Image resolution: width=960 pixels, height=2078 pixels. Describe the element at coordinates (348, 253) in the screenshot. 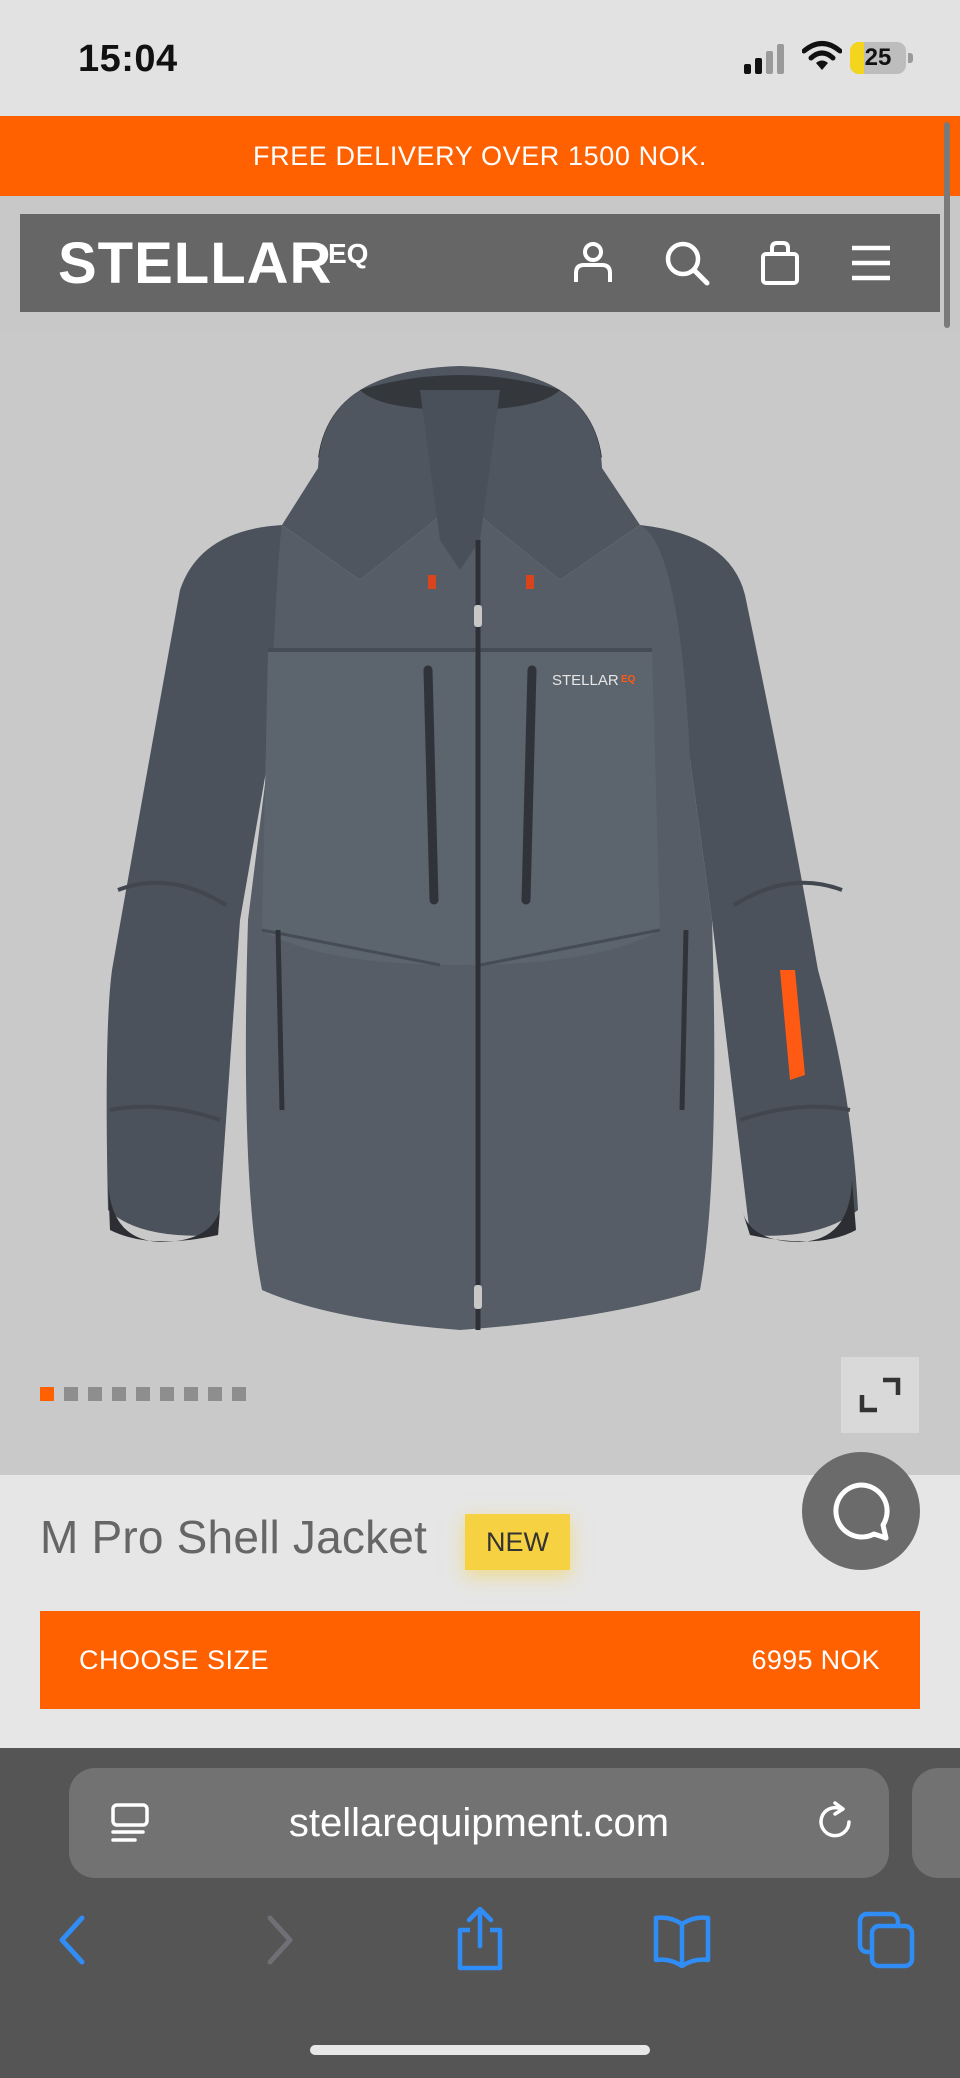

I see `site-logo-superscript: EQ` at that location.